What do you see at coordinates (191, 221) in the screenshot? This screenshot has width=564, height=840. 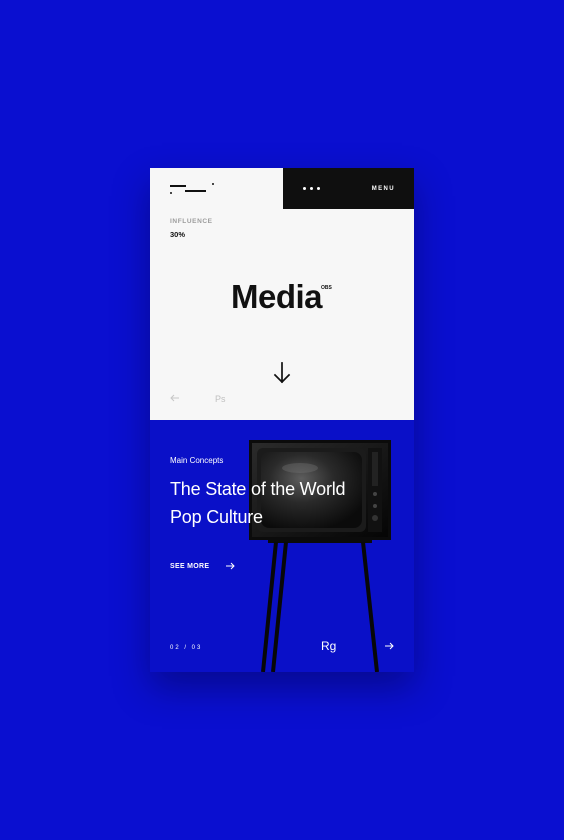 I see `influence-label: INFLUENCE` at bounding box center [191, 221].